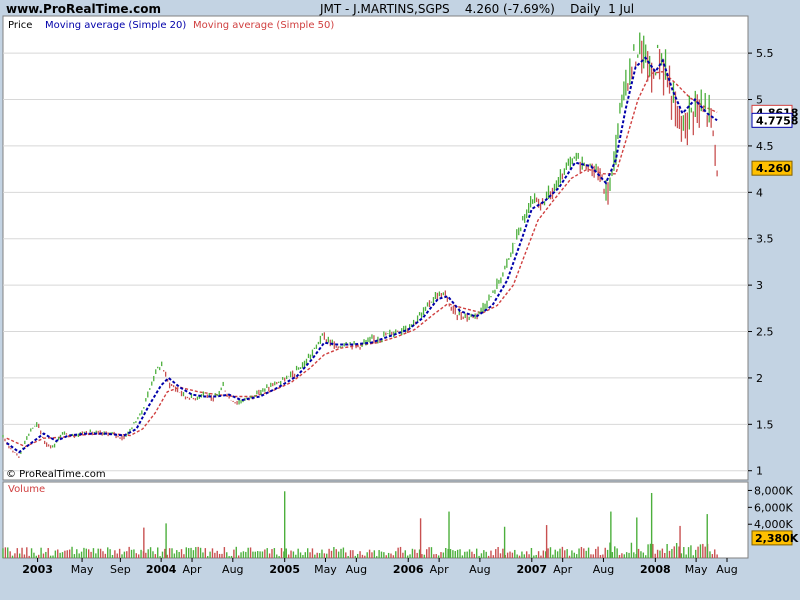  What do you see at coordinates (773, 490) in the screenshot?
I see `volume-tick-label: 8,000K` at bounding box center [773, 490].